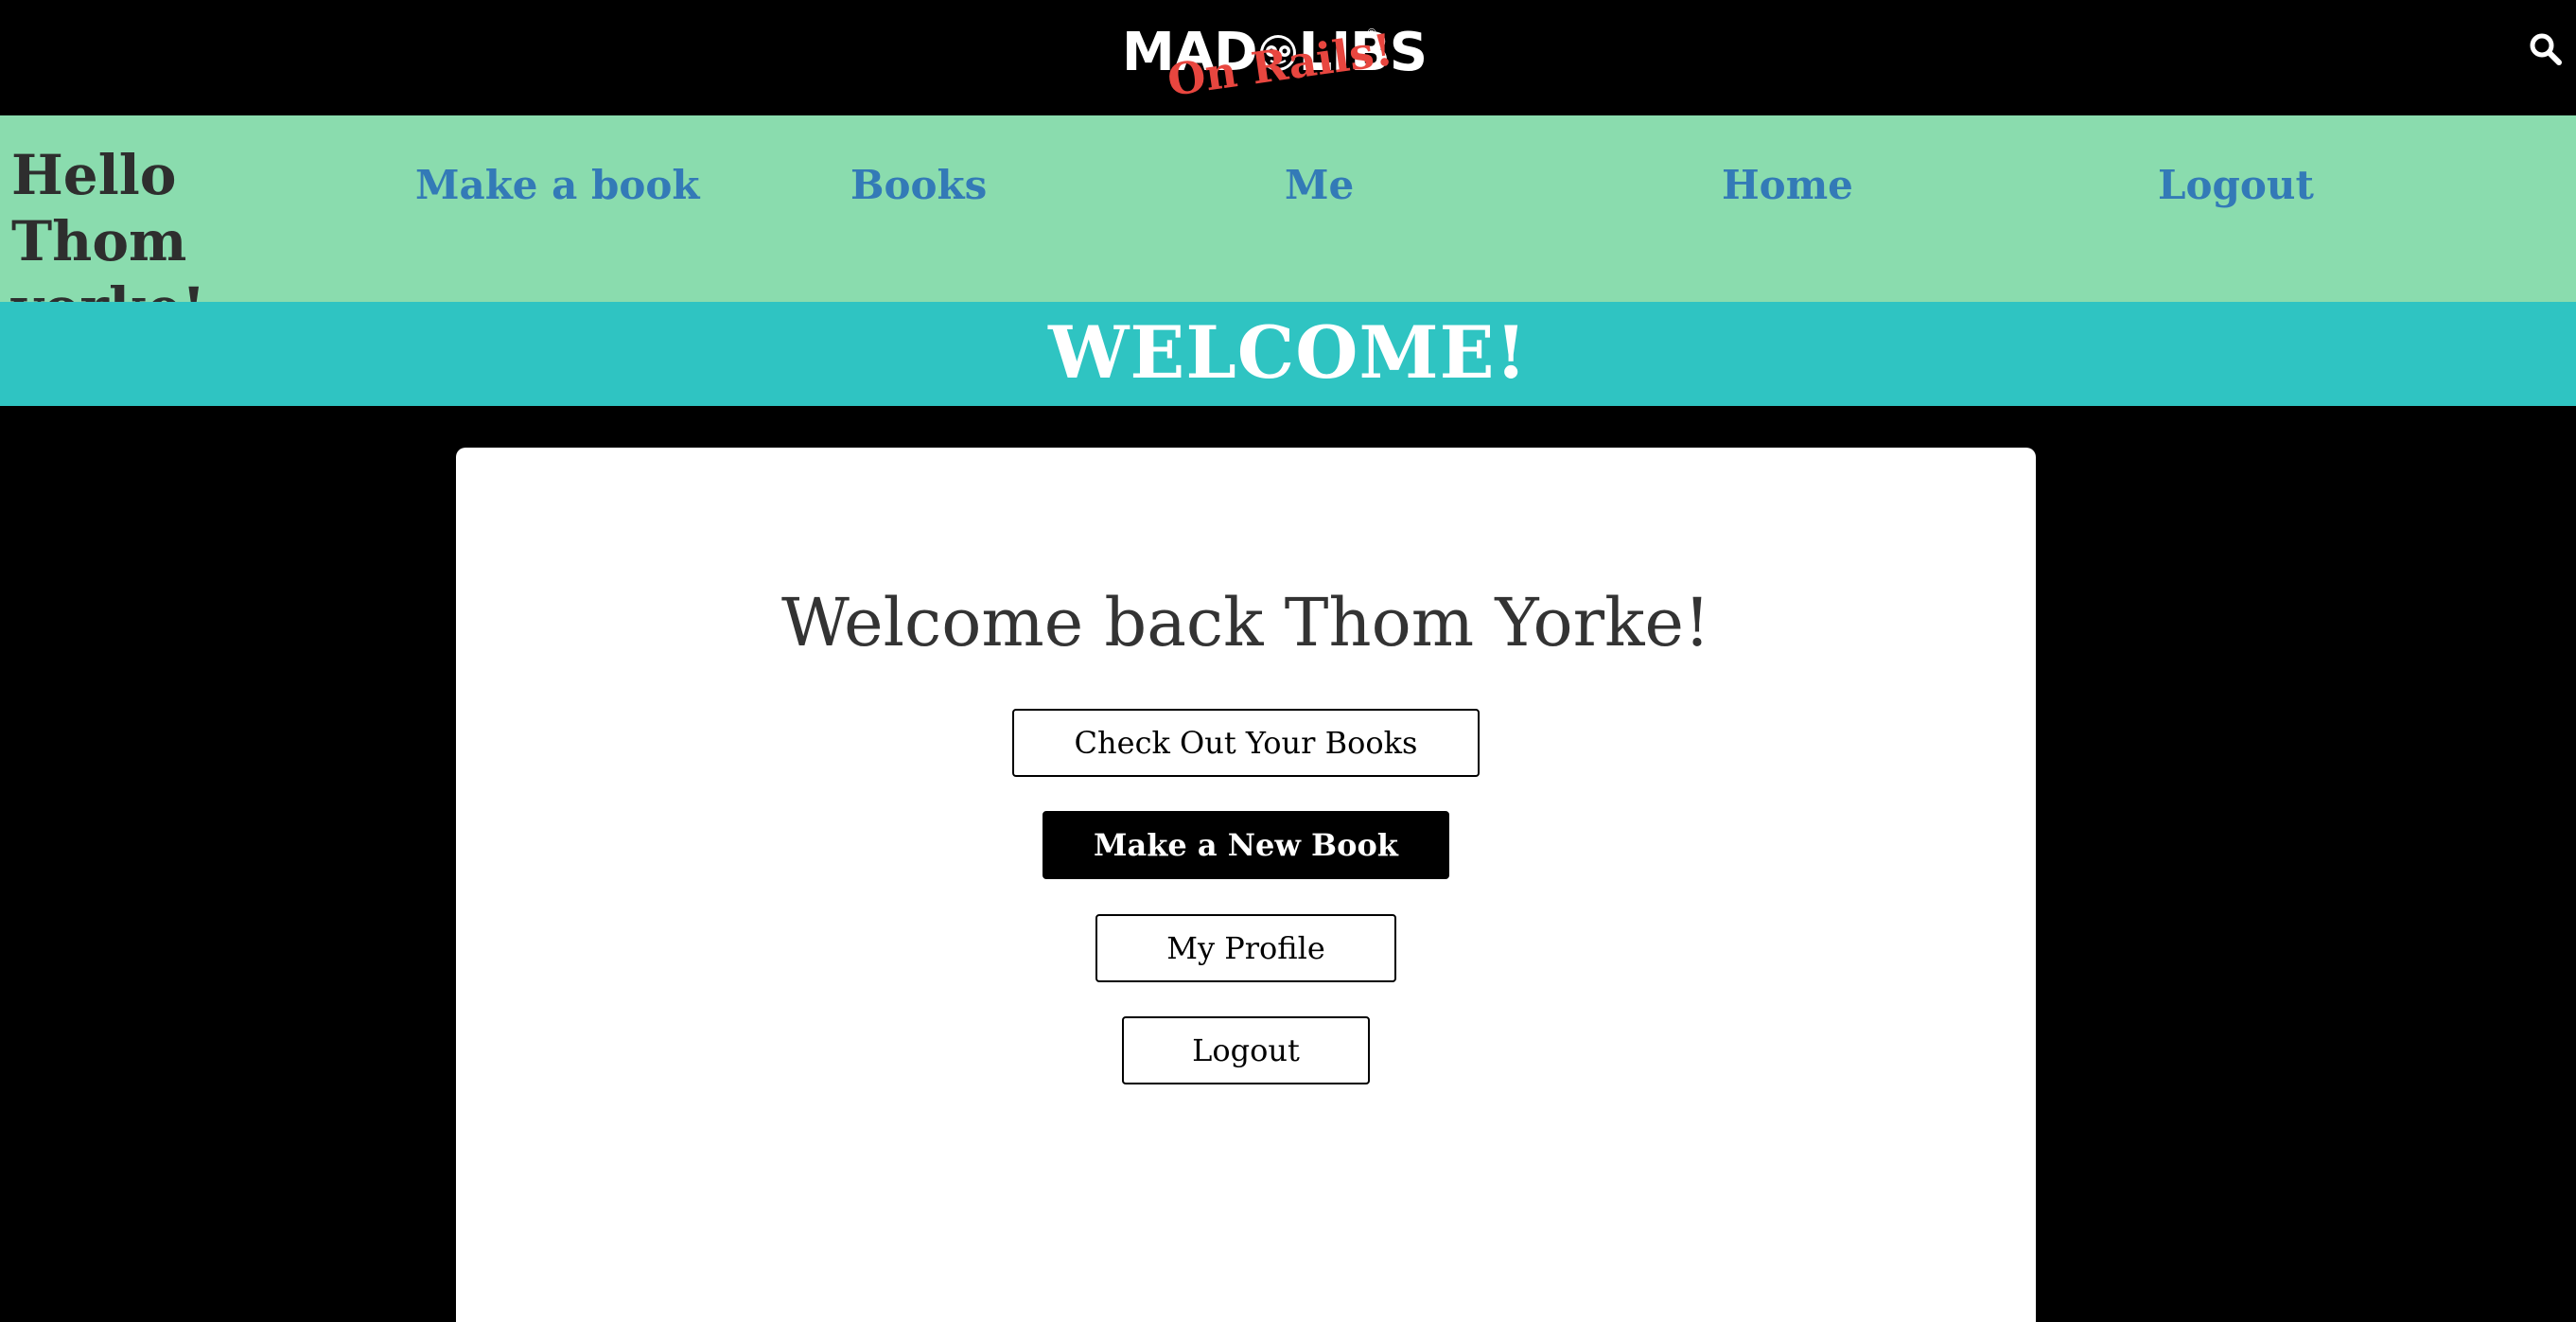 This screenshot has width=2576, height=1322. I want to click on my-profile-button: My Profile, so click(1246, 948).